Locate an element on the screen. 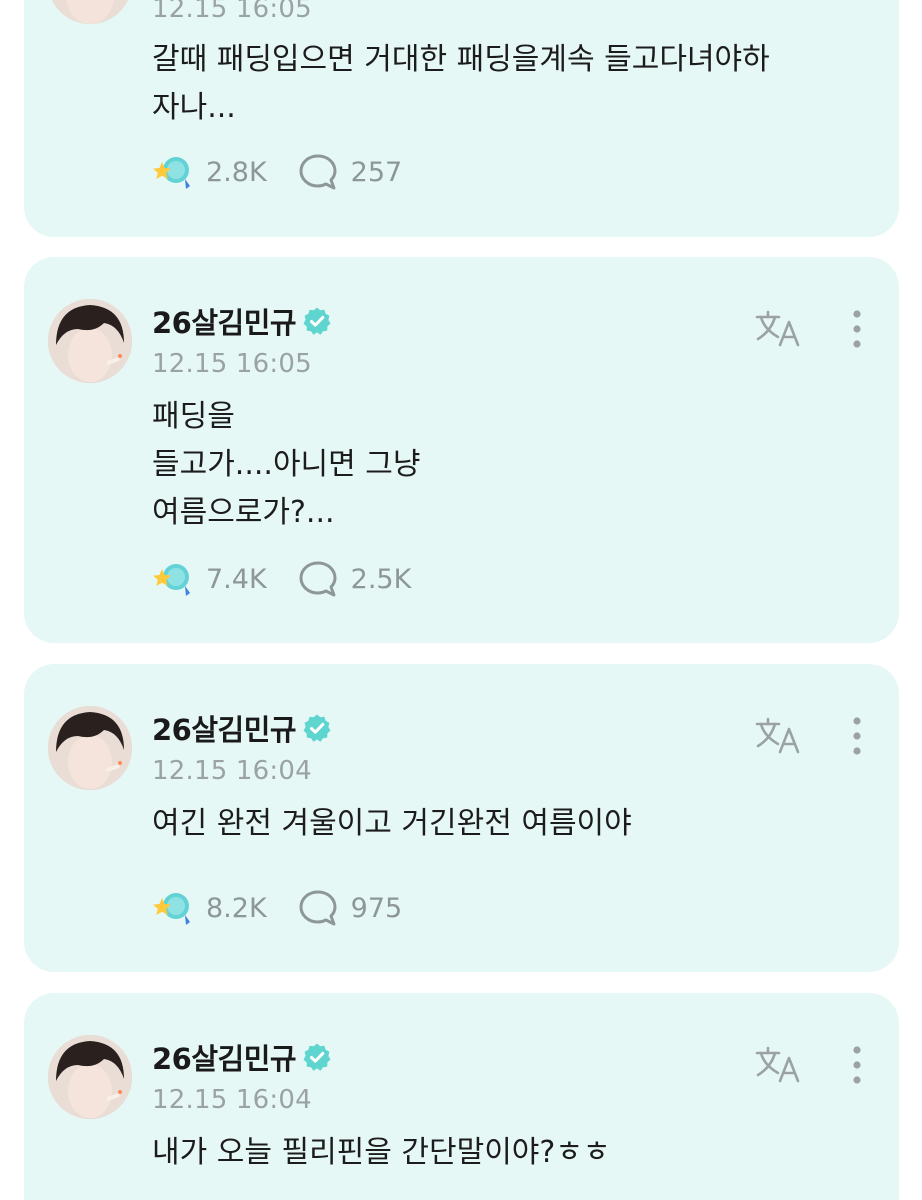 The width and height of the screenshot is (922, 1200). comment-button: 2.5K is located at coordinates (354, 579).